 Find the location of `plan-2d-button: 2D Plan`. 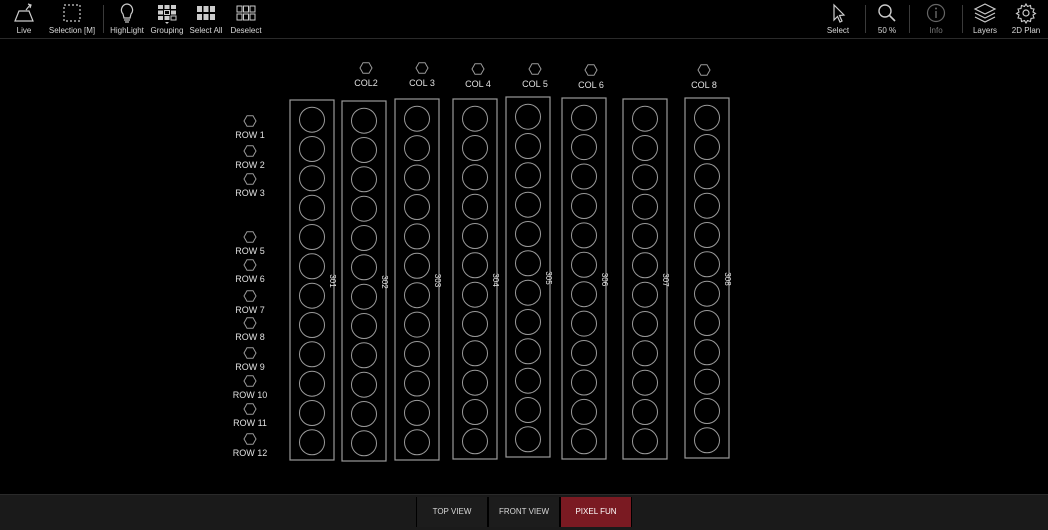

plan-2d-button: 2D Plan is located at coordinates (1026, 20).